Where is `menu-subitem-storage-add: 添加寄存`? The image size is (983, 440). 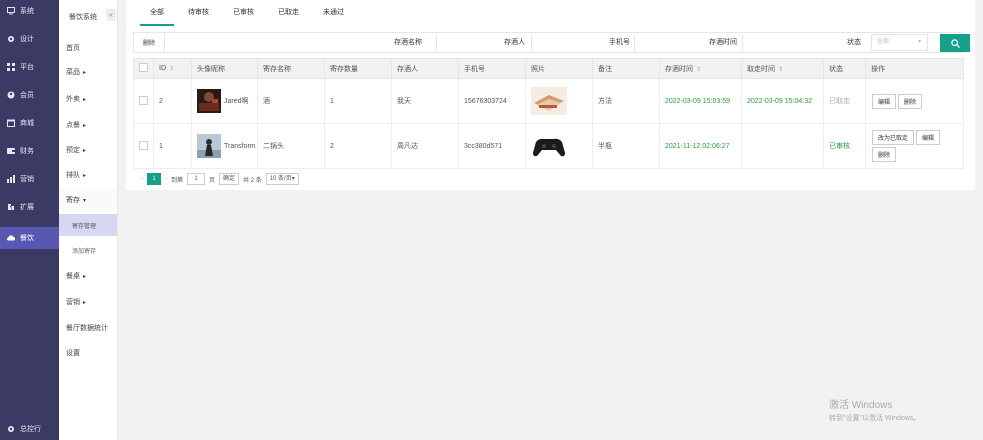 menu-subitem-storage-add: 添加寄存 is located at coordinates (88, 250).